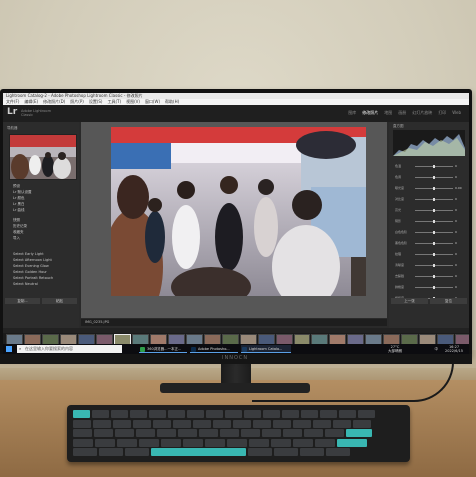 The height and width of the screenshot is (477, 476). I want to click on tree-item: Select Early Light, so click(28, 254).